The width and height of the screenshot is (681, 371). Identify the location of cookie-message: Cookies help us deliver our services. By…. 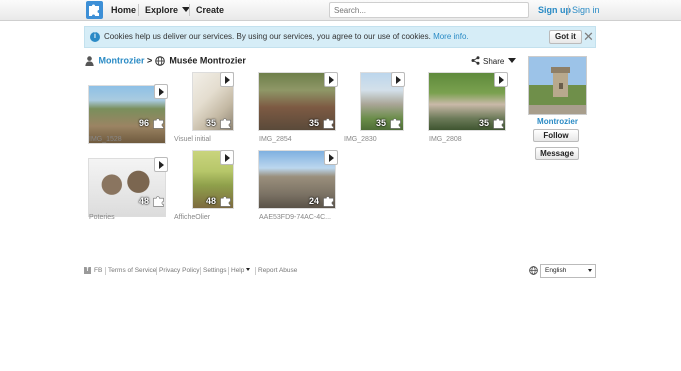
(267, 36).